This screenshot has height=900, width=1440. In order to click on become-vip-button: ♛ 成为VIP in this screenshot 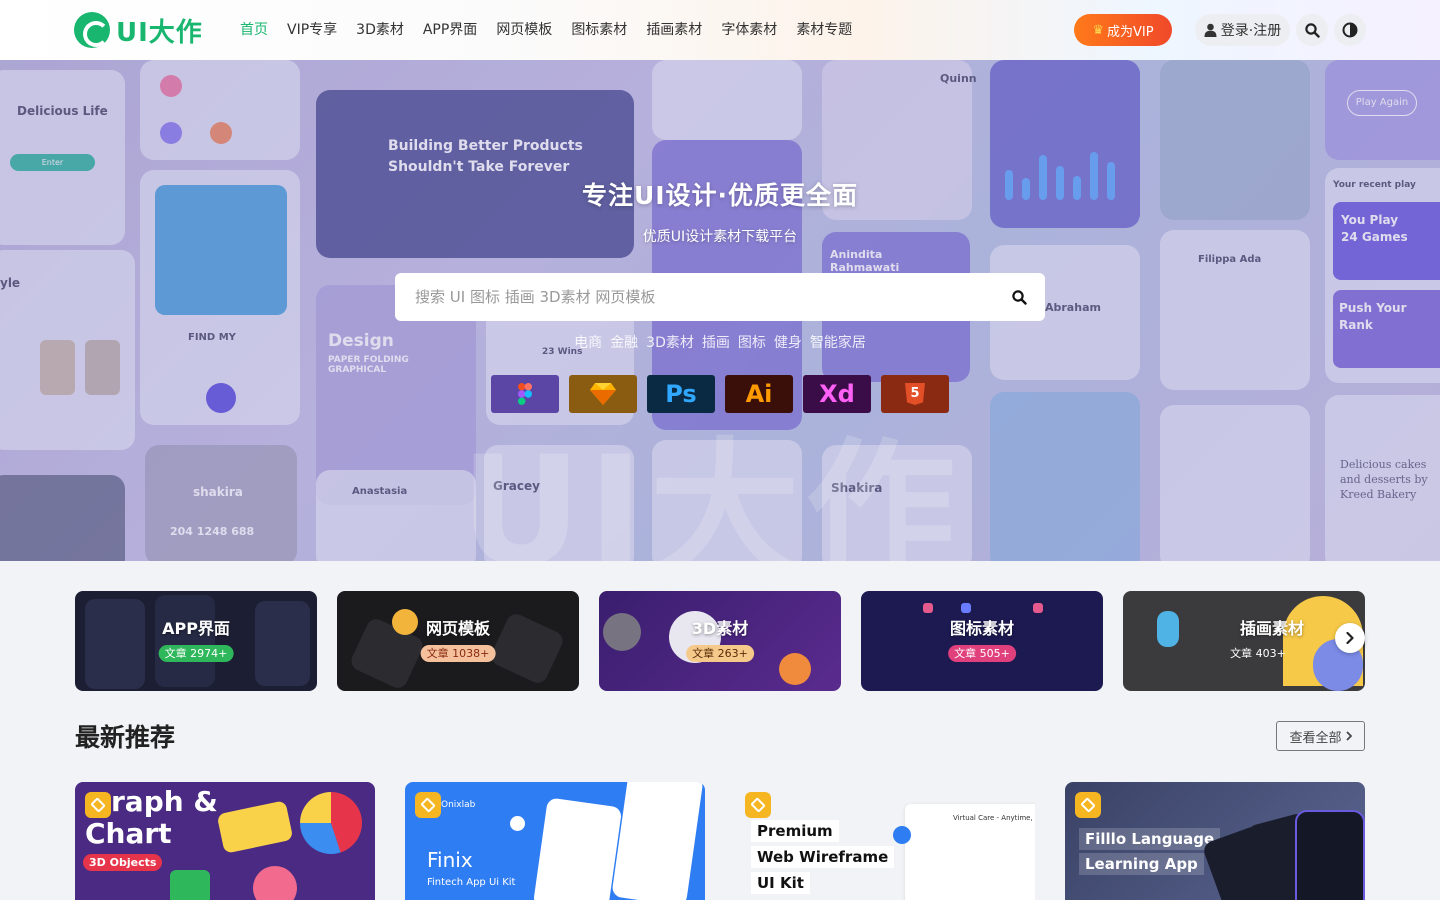, I will do `click(1123, 30)`.